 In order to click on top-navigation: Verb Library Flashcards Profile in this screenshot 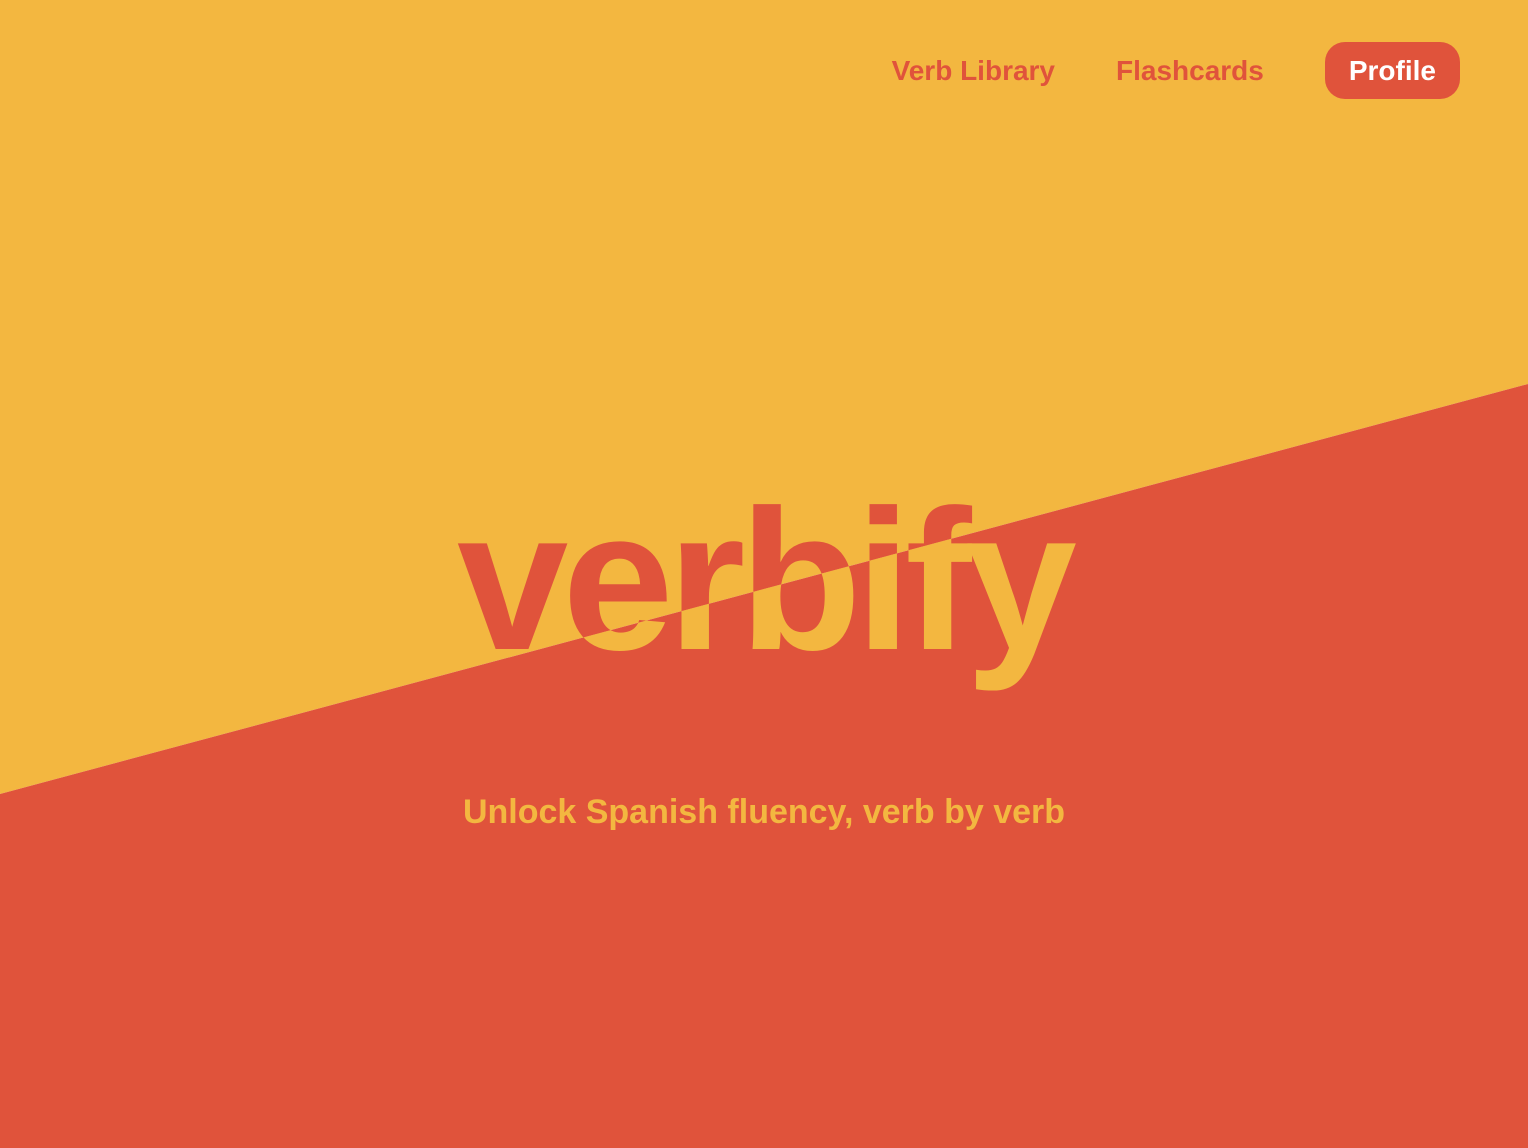, I will do `click(1176, 70)`.